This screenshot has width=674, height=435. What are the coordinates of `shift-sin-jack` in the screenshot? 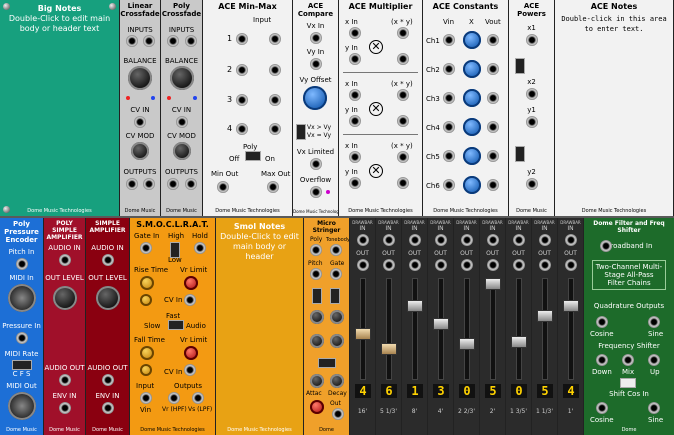 It's located at (654, 408).